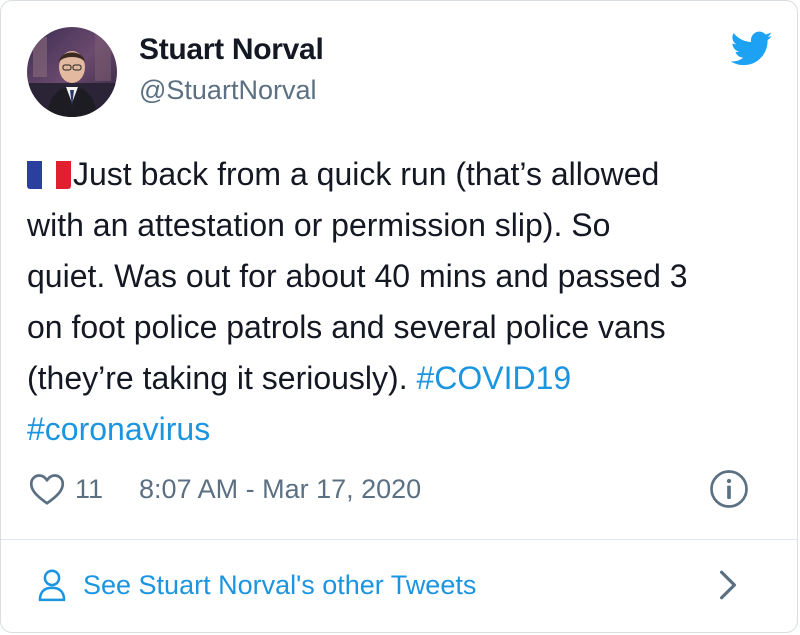  What do you see at coordinates (52, 585) in the screenshot?
I see `person-icon` at bounding box center [52, 585].